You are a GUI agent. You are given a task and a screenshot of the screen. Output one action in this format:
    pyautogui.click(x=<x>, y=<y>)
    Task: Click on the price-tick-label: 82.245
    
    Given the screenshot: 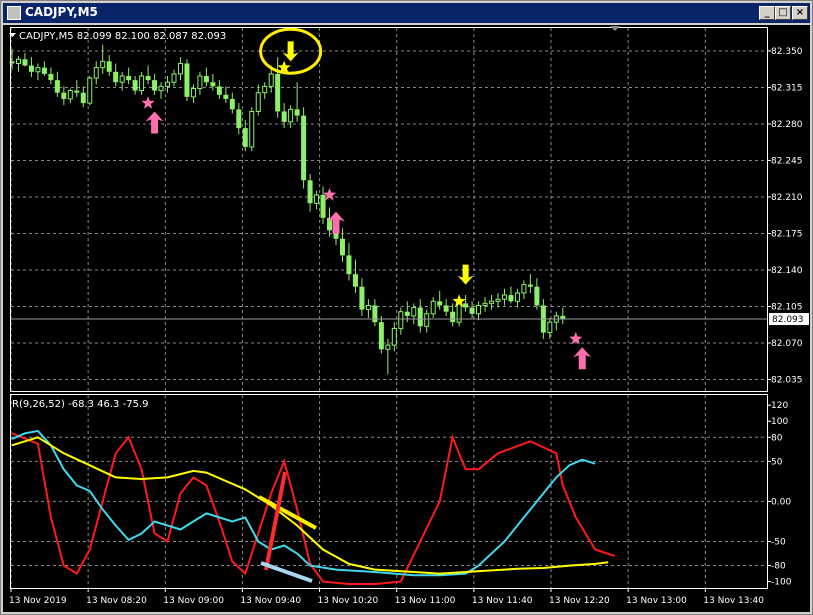 What is the action you would take?
    pyautogui.click(x=787, y=161)
    